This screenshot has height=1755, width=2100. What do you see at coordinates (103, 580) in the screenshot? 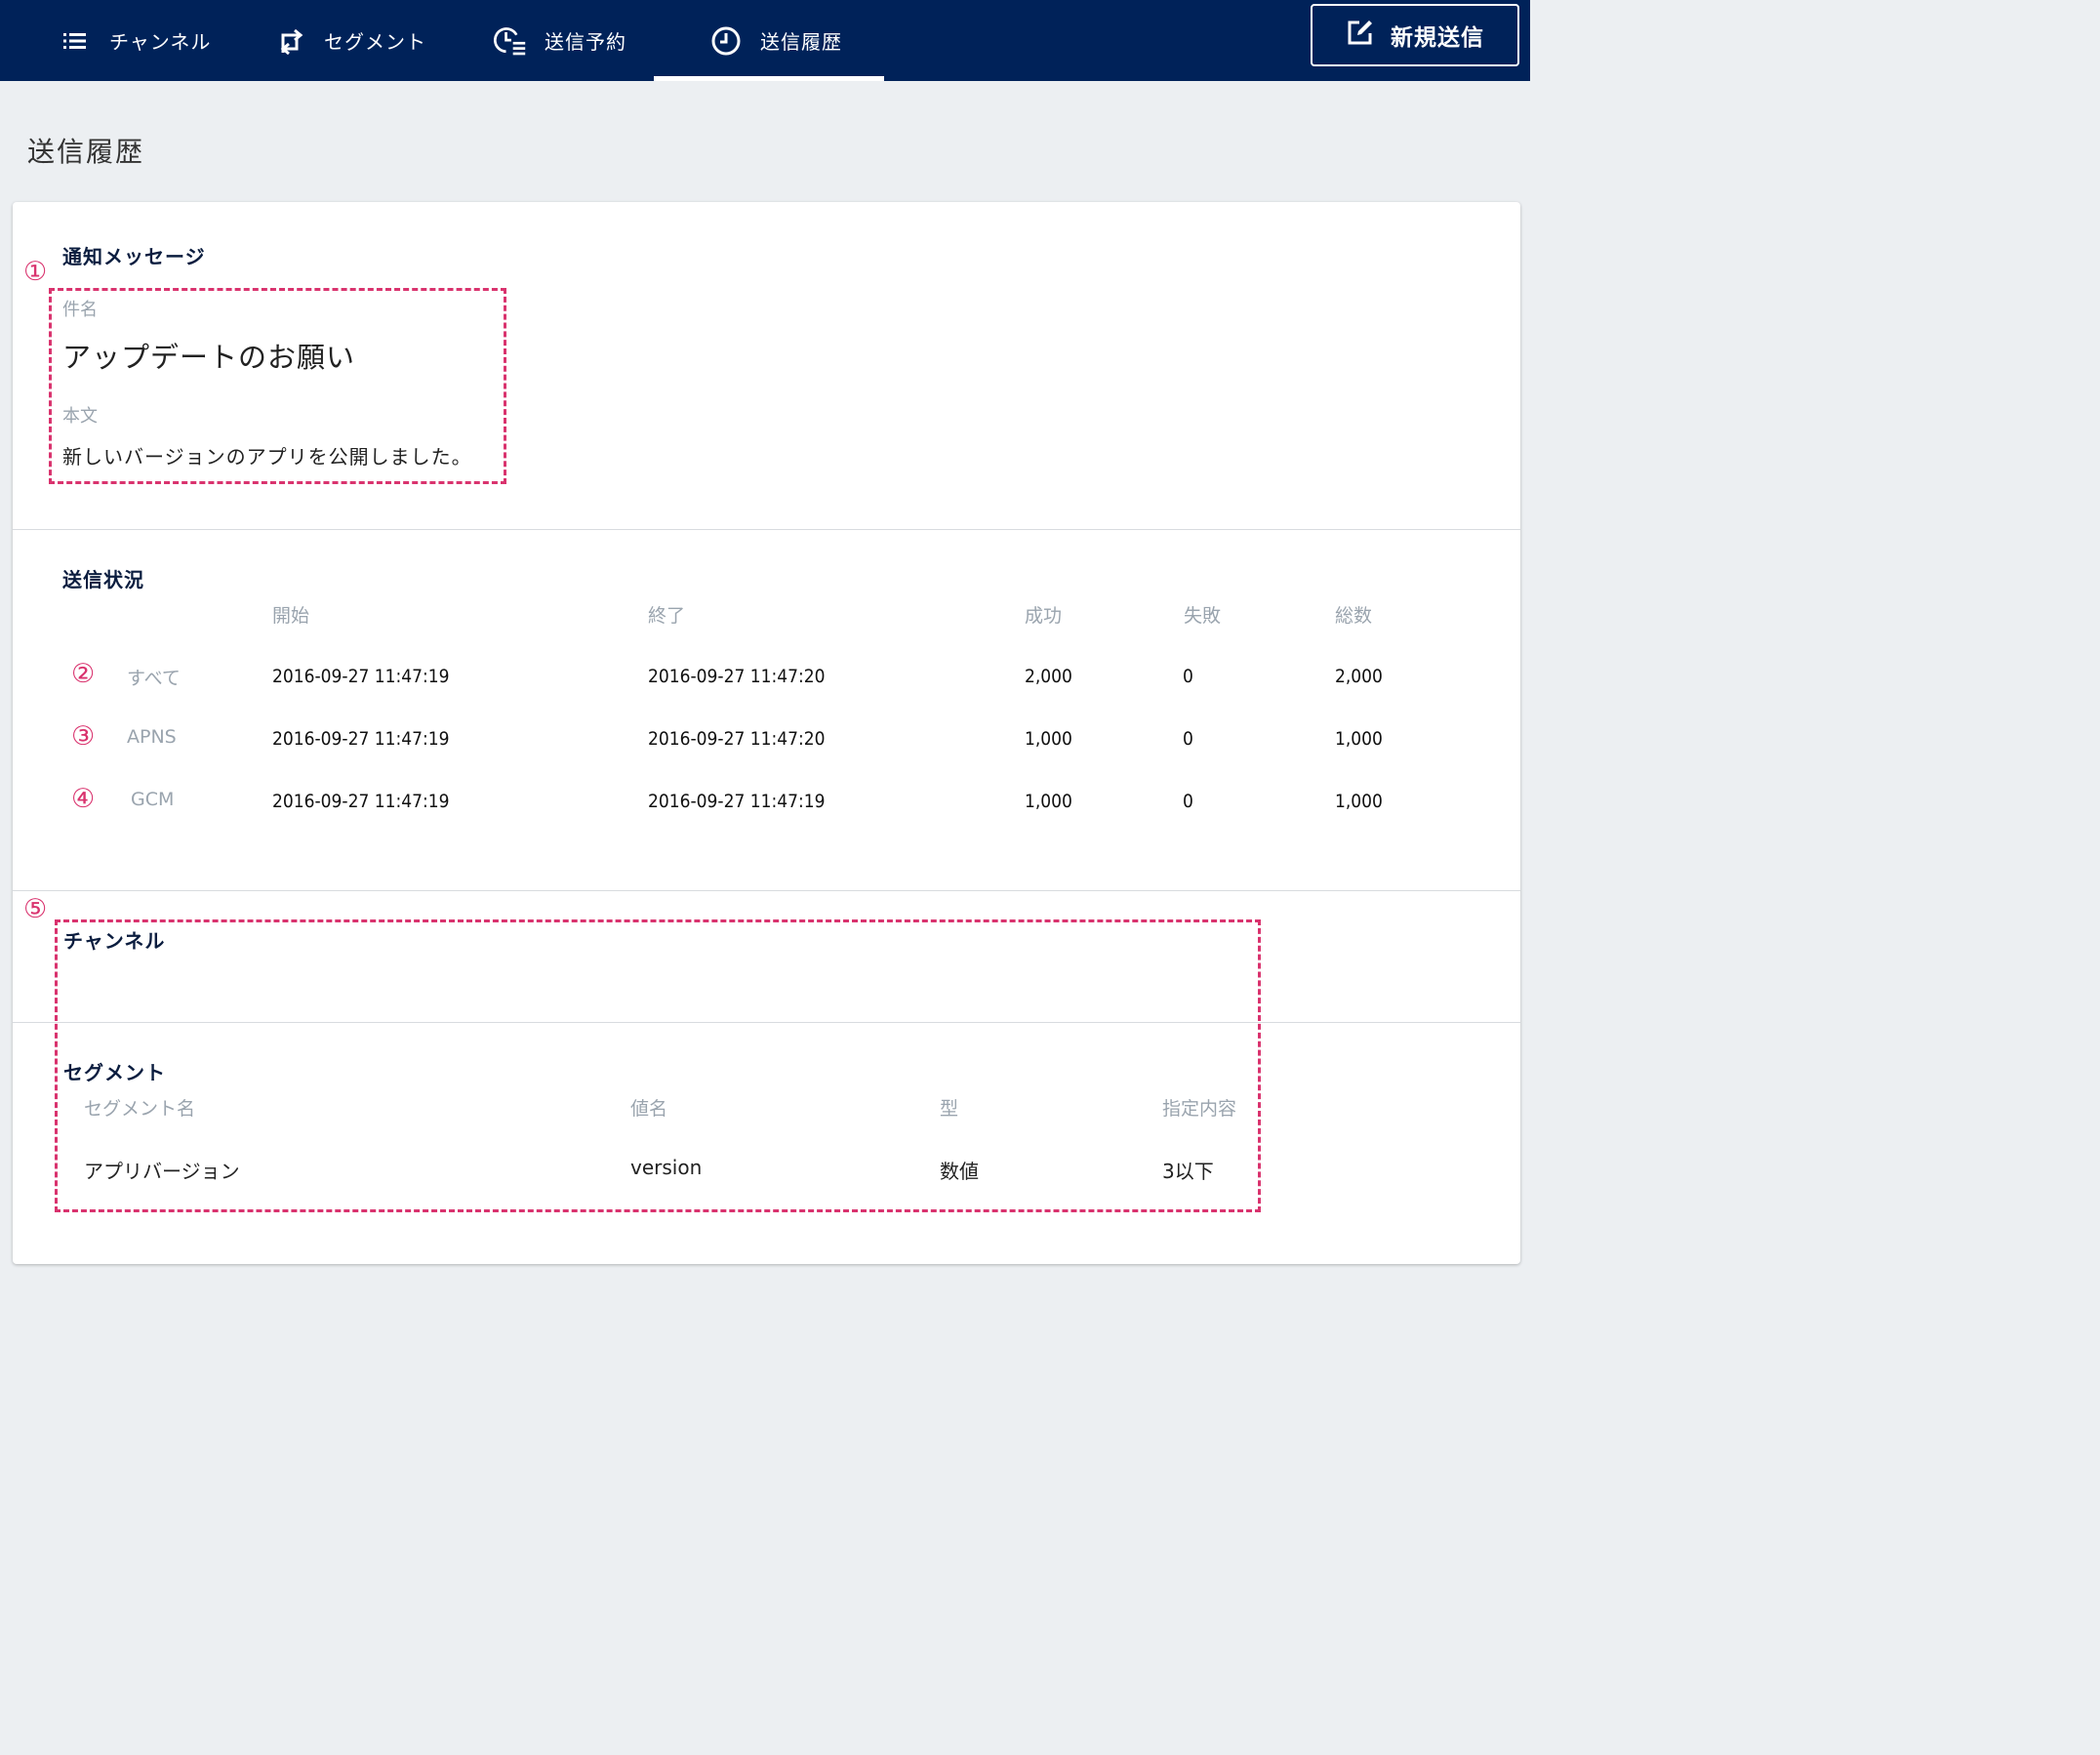
I see `status-section-title: 送信状況` at bounding box center [103, 580].